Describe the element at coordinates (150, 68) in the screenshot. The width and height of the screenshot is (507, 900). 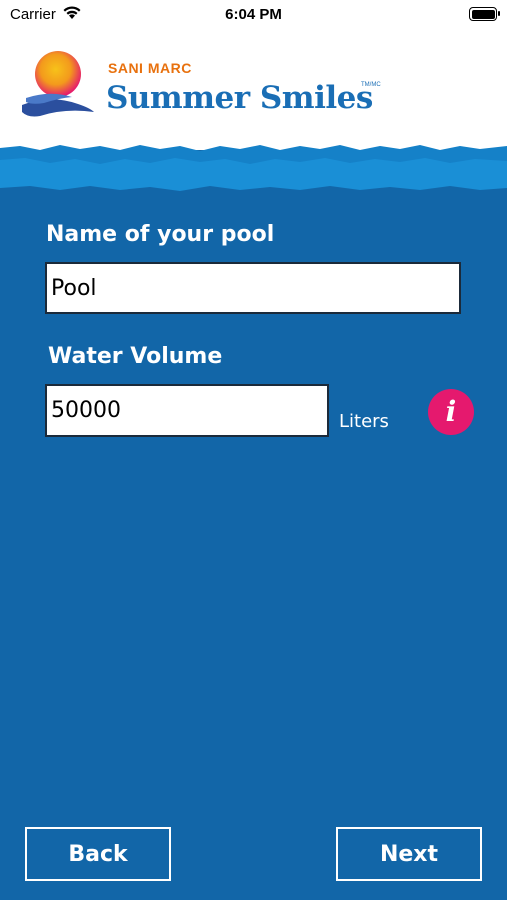
I see `brand-company: SANI MARC` at that location.